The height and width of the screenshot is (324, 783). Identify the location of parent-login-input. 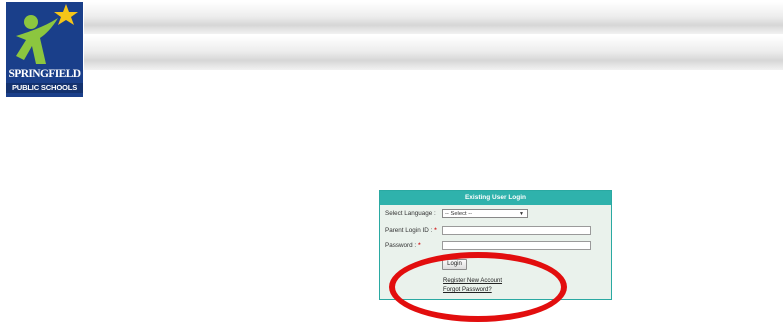
(516, 230).